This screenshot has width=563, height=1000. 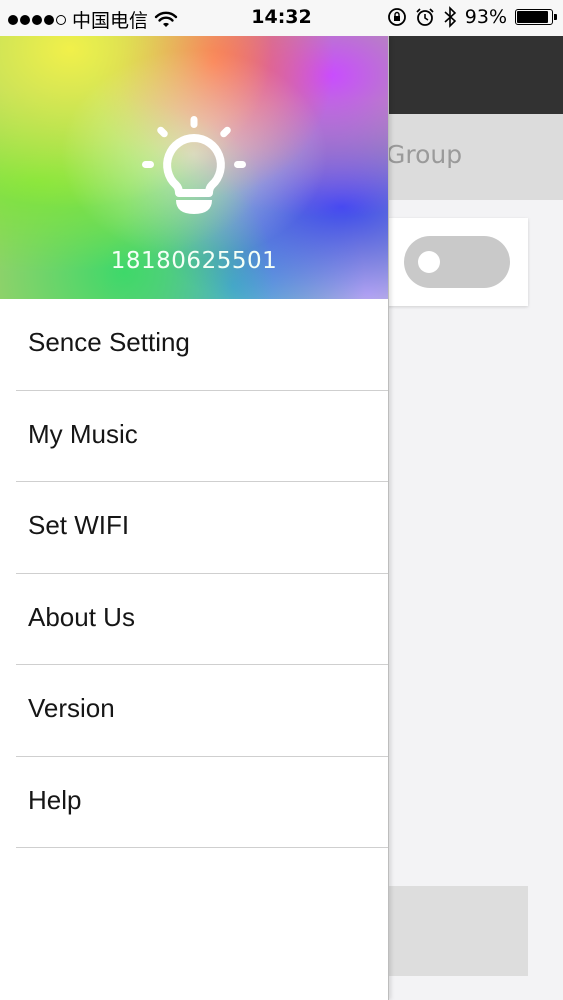 I want to click on battery-icon, so click(x=536, y=17).